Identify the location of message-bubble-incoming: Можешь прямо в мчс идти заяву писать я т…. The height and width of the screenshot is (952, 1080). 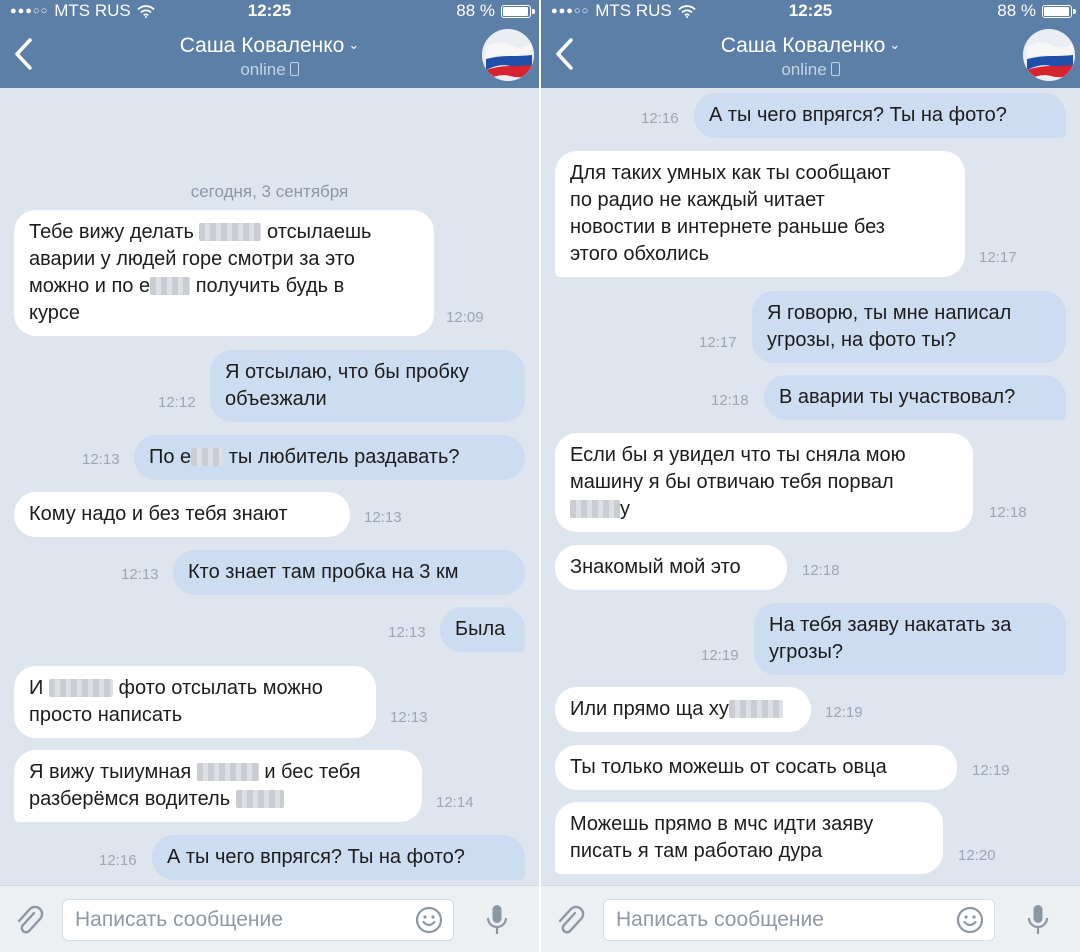
(749, 838).